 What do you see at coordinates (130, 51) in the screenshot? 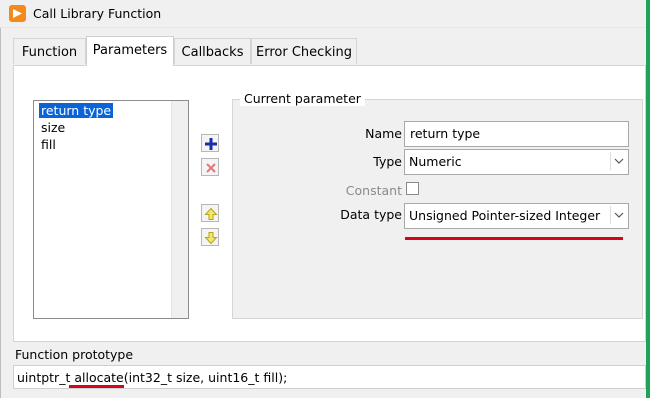
I see `tab-parameters: Parameters` at bounding box center [130, 51].